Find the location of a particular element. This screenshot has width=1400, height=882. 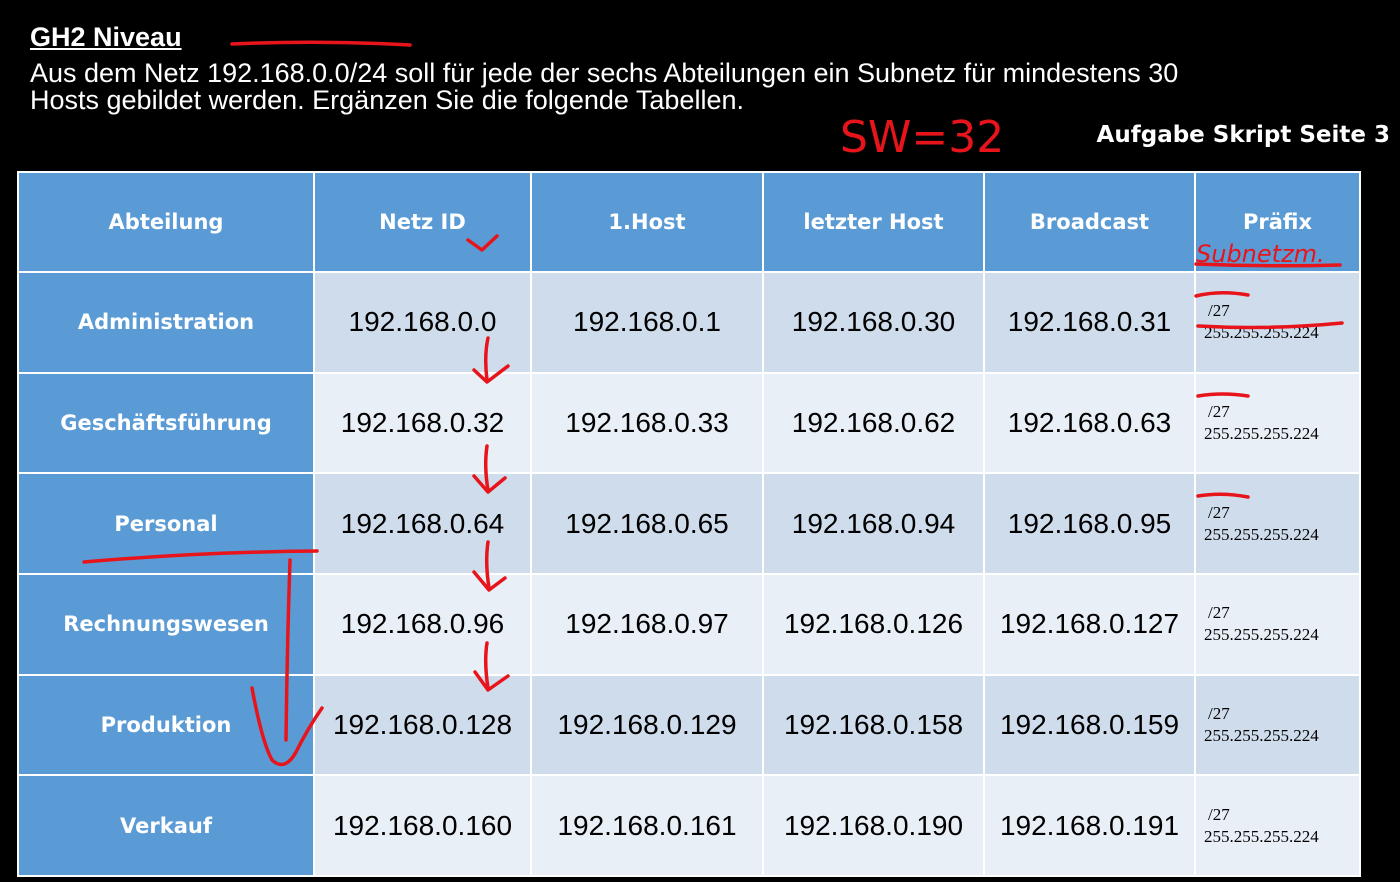

cell-netz-id: 192.168.0.0 is located at coordinates (422, 322).